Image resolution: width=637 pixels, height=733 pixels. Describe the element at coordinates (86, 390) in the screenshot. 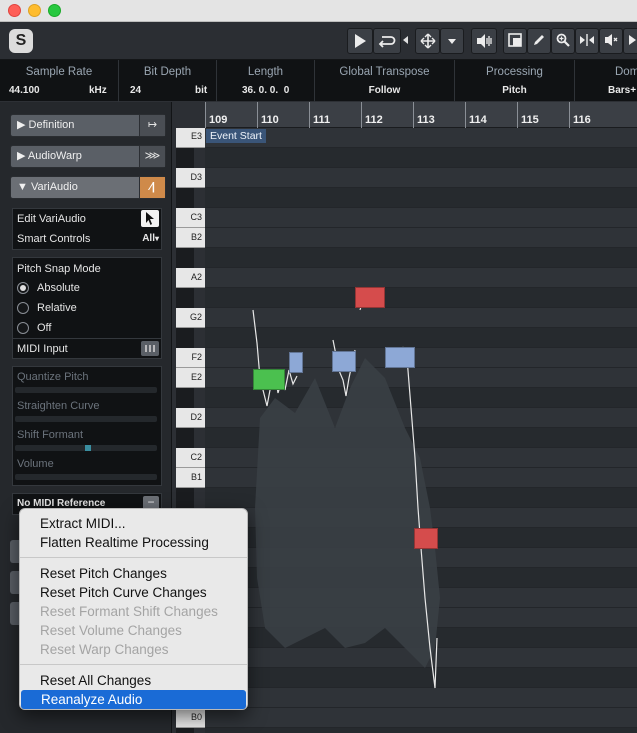

I see `quantize-pitch-slider` at that location.